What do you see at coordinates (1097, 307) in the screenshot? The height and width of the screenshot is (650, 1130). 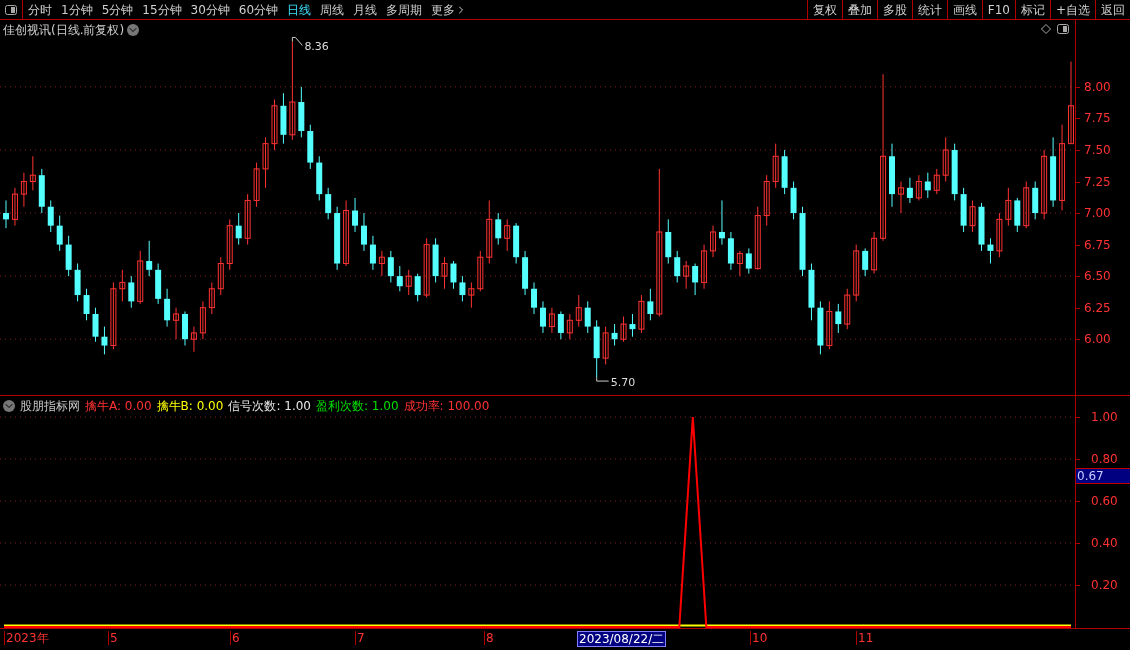 I see `price-axis-label: 6.25` at bounding box center [1097, 307].